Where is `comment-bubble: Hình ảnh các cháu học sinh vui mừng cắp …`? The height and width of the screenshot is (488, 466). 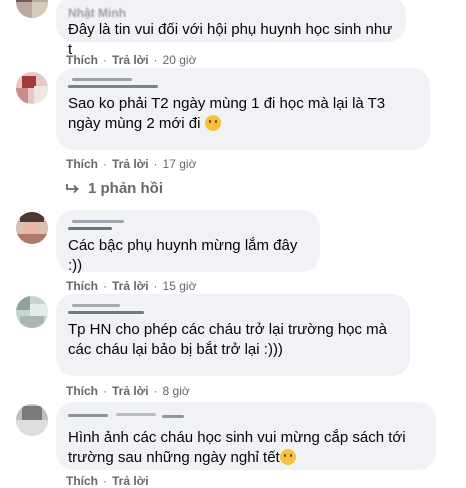
comment-bubble: Hình ảnh các cháu học sinh vui mừng cắp … is located at coordinates (246, 436).